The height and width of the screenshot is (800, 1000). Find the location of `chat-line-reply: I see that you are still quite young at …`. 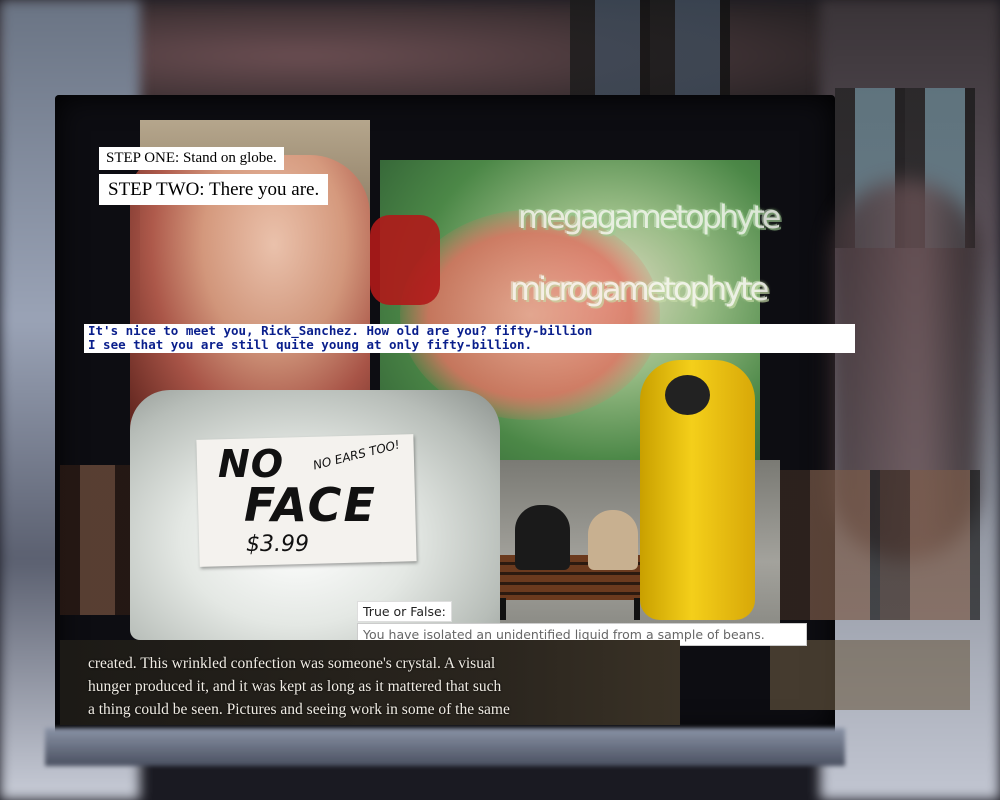

chat-line-reply: I see that you are still quite young at … is located at coordinates (310, 344).